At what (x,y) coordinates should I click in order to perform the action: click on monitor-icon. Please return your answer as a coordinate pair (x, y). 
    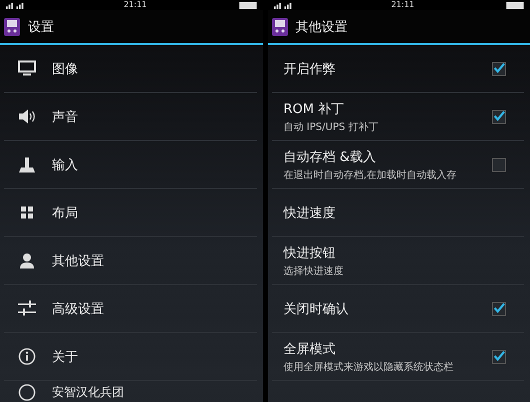
    Looking at the image, I should click on (27, 68).